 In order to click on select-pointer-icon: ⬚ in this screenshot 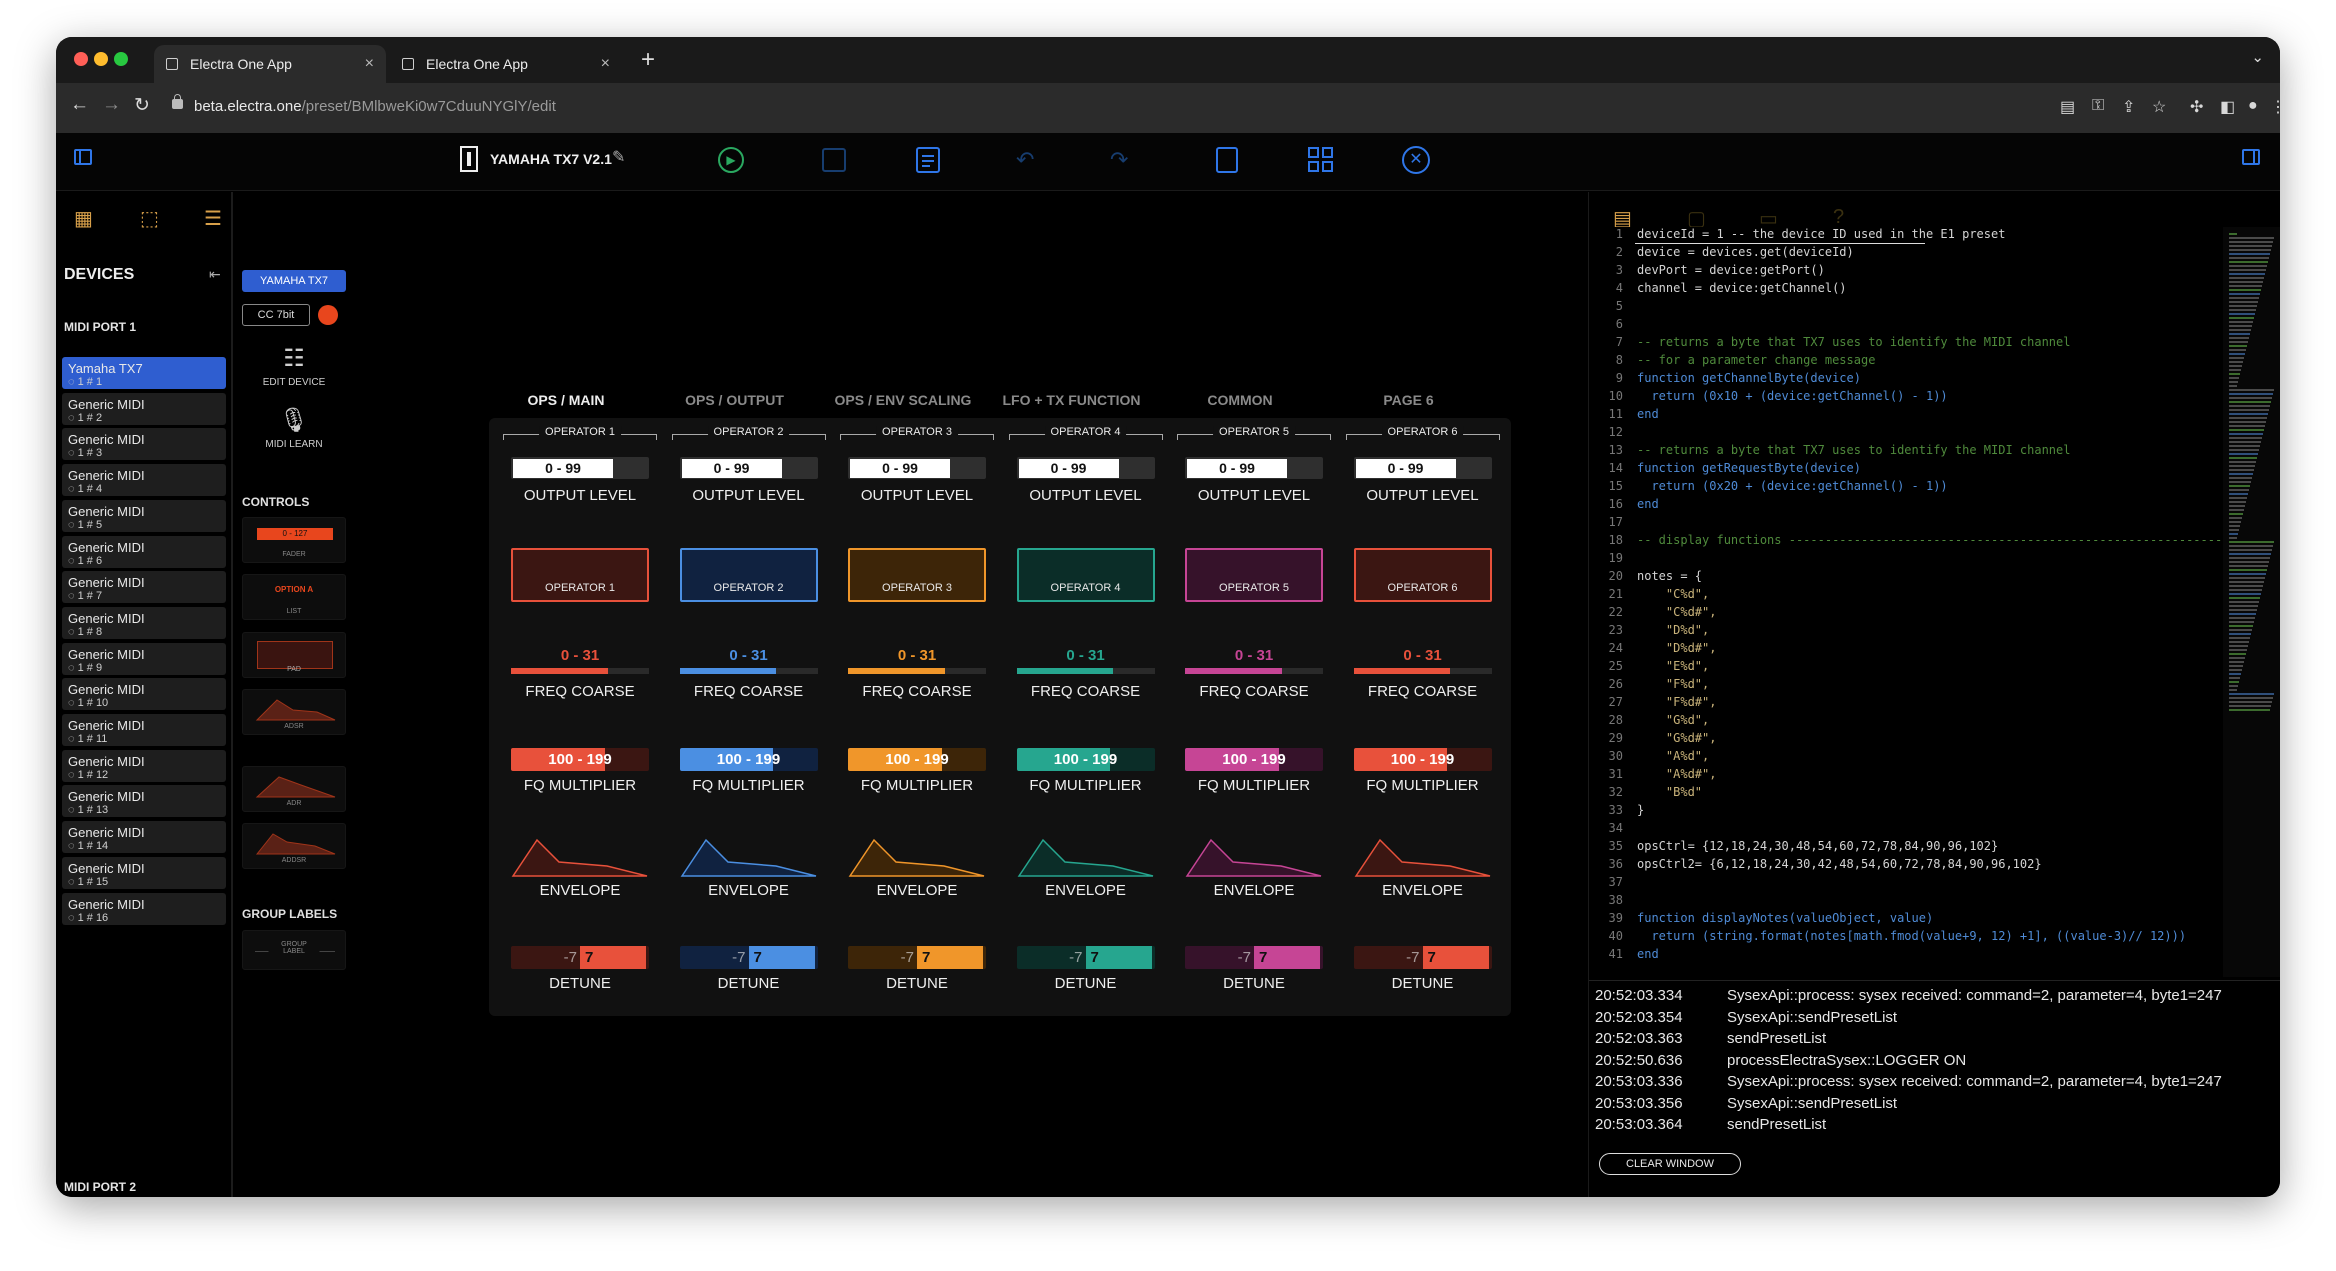, I will do `click(149, 218)`.